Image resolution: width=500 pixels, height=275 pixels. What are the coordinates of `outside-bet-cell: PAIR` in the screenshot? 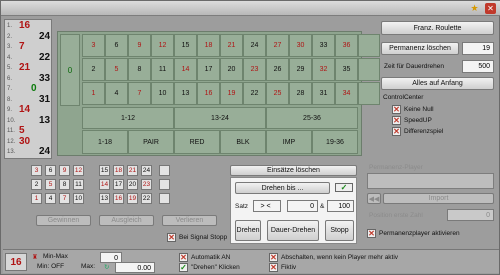 It's located at (151, 142).